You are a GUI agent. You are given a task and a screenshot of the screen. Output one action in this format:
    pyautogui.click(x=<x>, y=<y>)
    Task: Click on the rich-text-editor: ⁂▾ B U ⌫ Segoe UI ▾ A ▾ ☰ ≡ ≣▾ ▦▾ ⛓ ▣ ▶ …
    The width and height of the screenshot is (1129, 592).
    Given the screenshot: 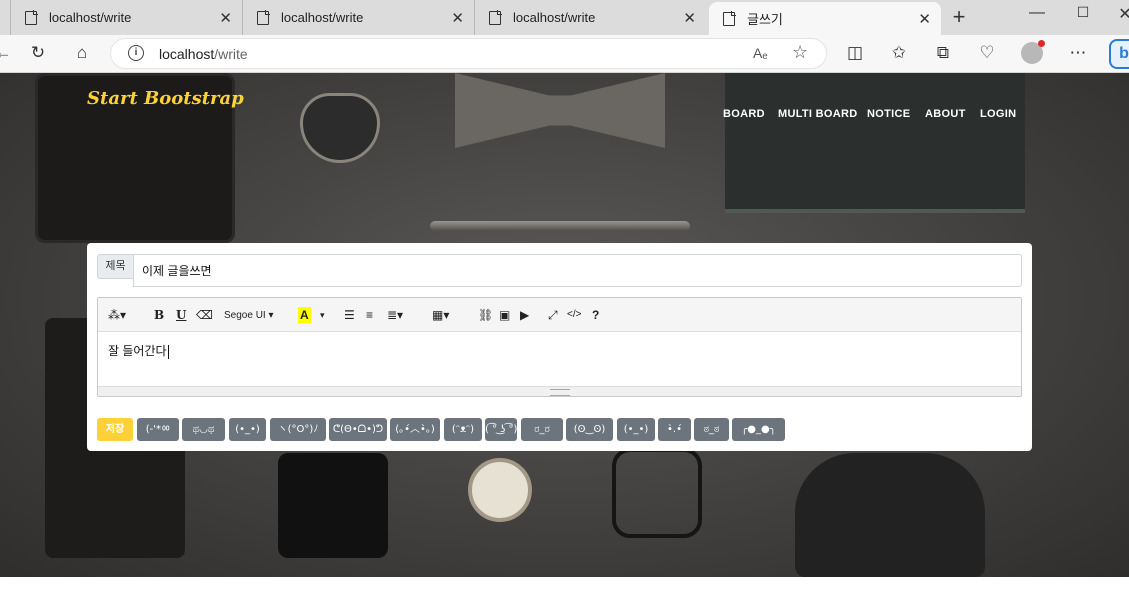 What is the action you would take?
    pyautogui.click(x=559, y=347)
    